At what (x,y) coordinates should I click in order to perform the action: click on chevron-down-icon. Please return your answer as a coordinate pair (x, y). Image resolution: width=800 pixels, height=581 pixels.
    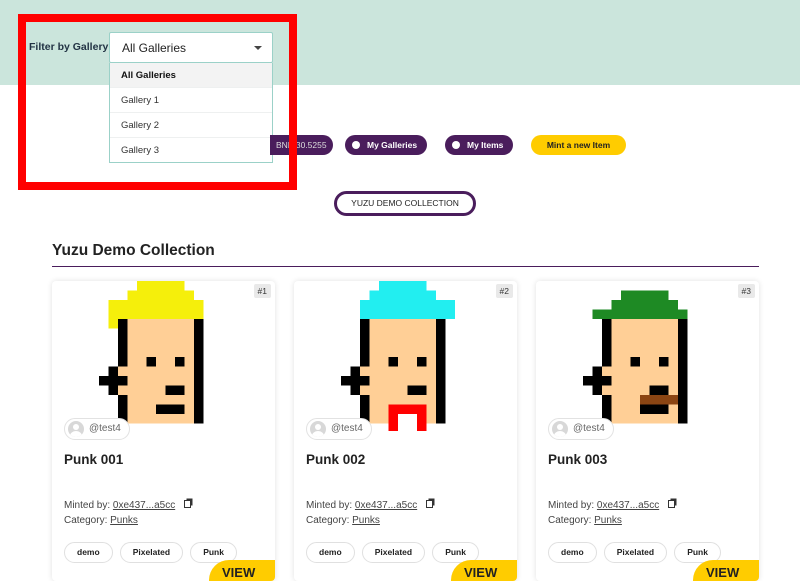
    Looking at the image, I should click on (258, 48).